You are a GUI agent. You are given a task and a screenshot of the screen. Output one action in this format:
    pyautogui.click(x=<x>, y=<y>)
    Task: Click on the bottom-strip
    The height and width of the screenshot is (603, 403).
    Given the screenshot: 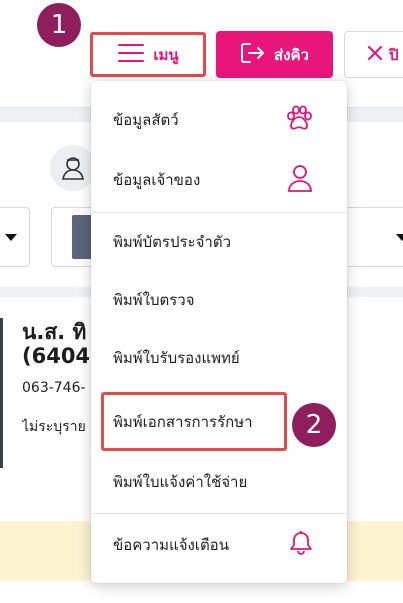 What is the action you would take?
    pyautogui.click(x=201, y=592)
    